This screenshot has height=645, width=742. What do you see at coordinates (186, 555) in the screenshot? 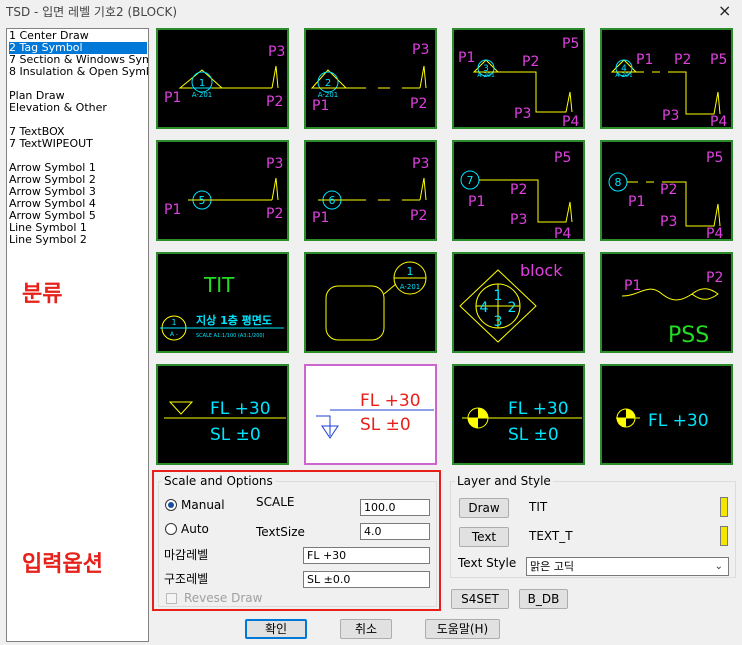
I see `finish-level-label: 마감레벨` at bounding box center [186, 555].